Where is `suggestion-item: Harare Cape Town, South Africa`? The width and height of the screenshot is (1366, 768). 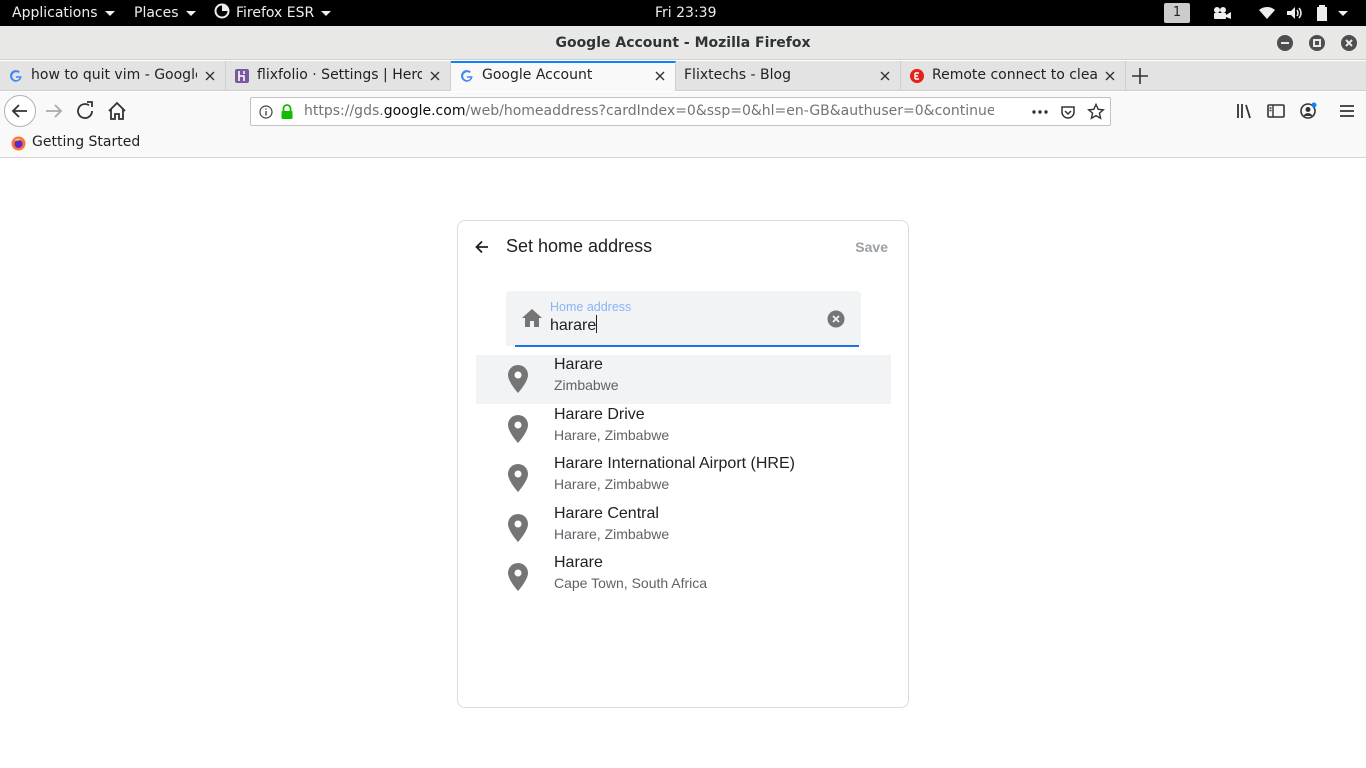
suggestion-item: Harare Cape Town, South Africa is located at coordinates (683, 577).